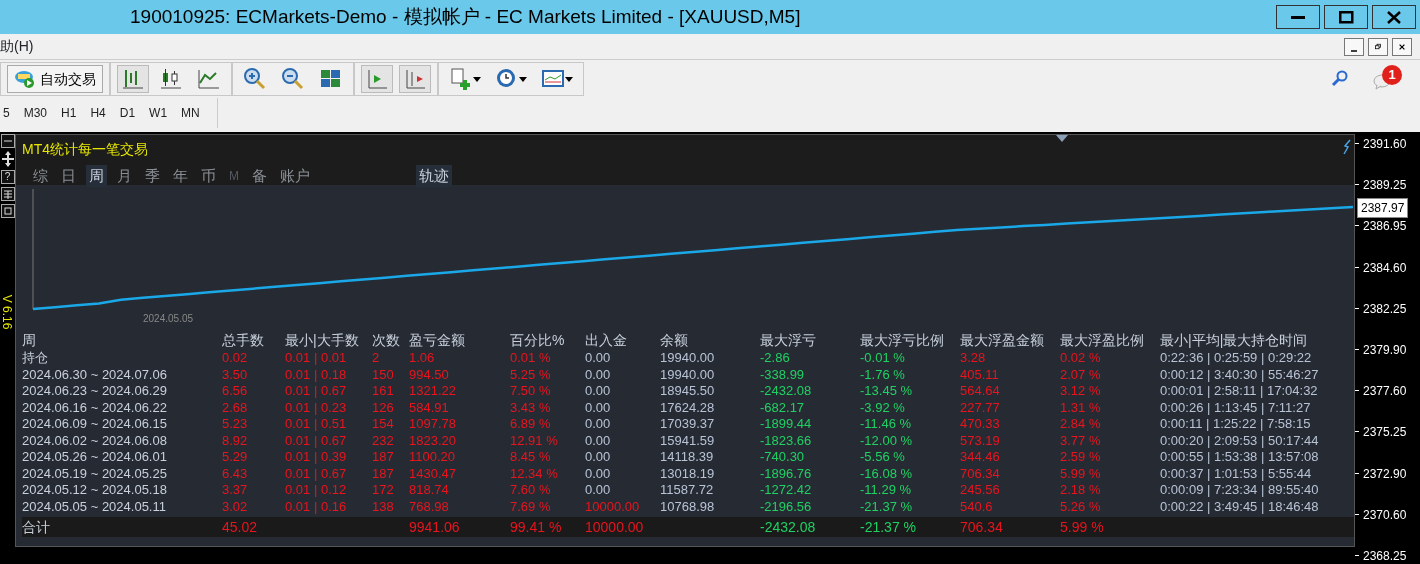  Describe the element at coordinates (1239, 391) in the screenshot. I see `table-cell-text: 0:00:01 | 2:58:11 | 17:04:32` at that location.